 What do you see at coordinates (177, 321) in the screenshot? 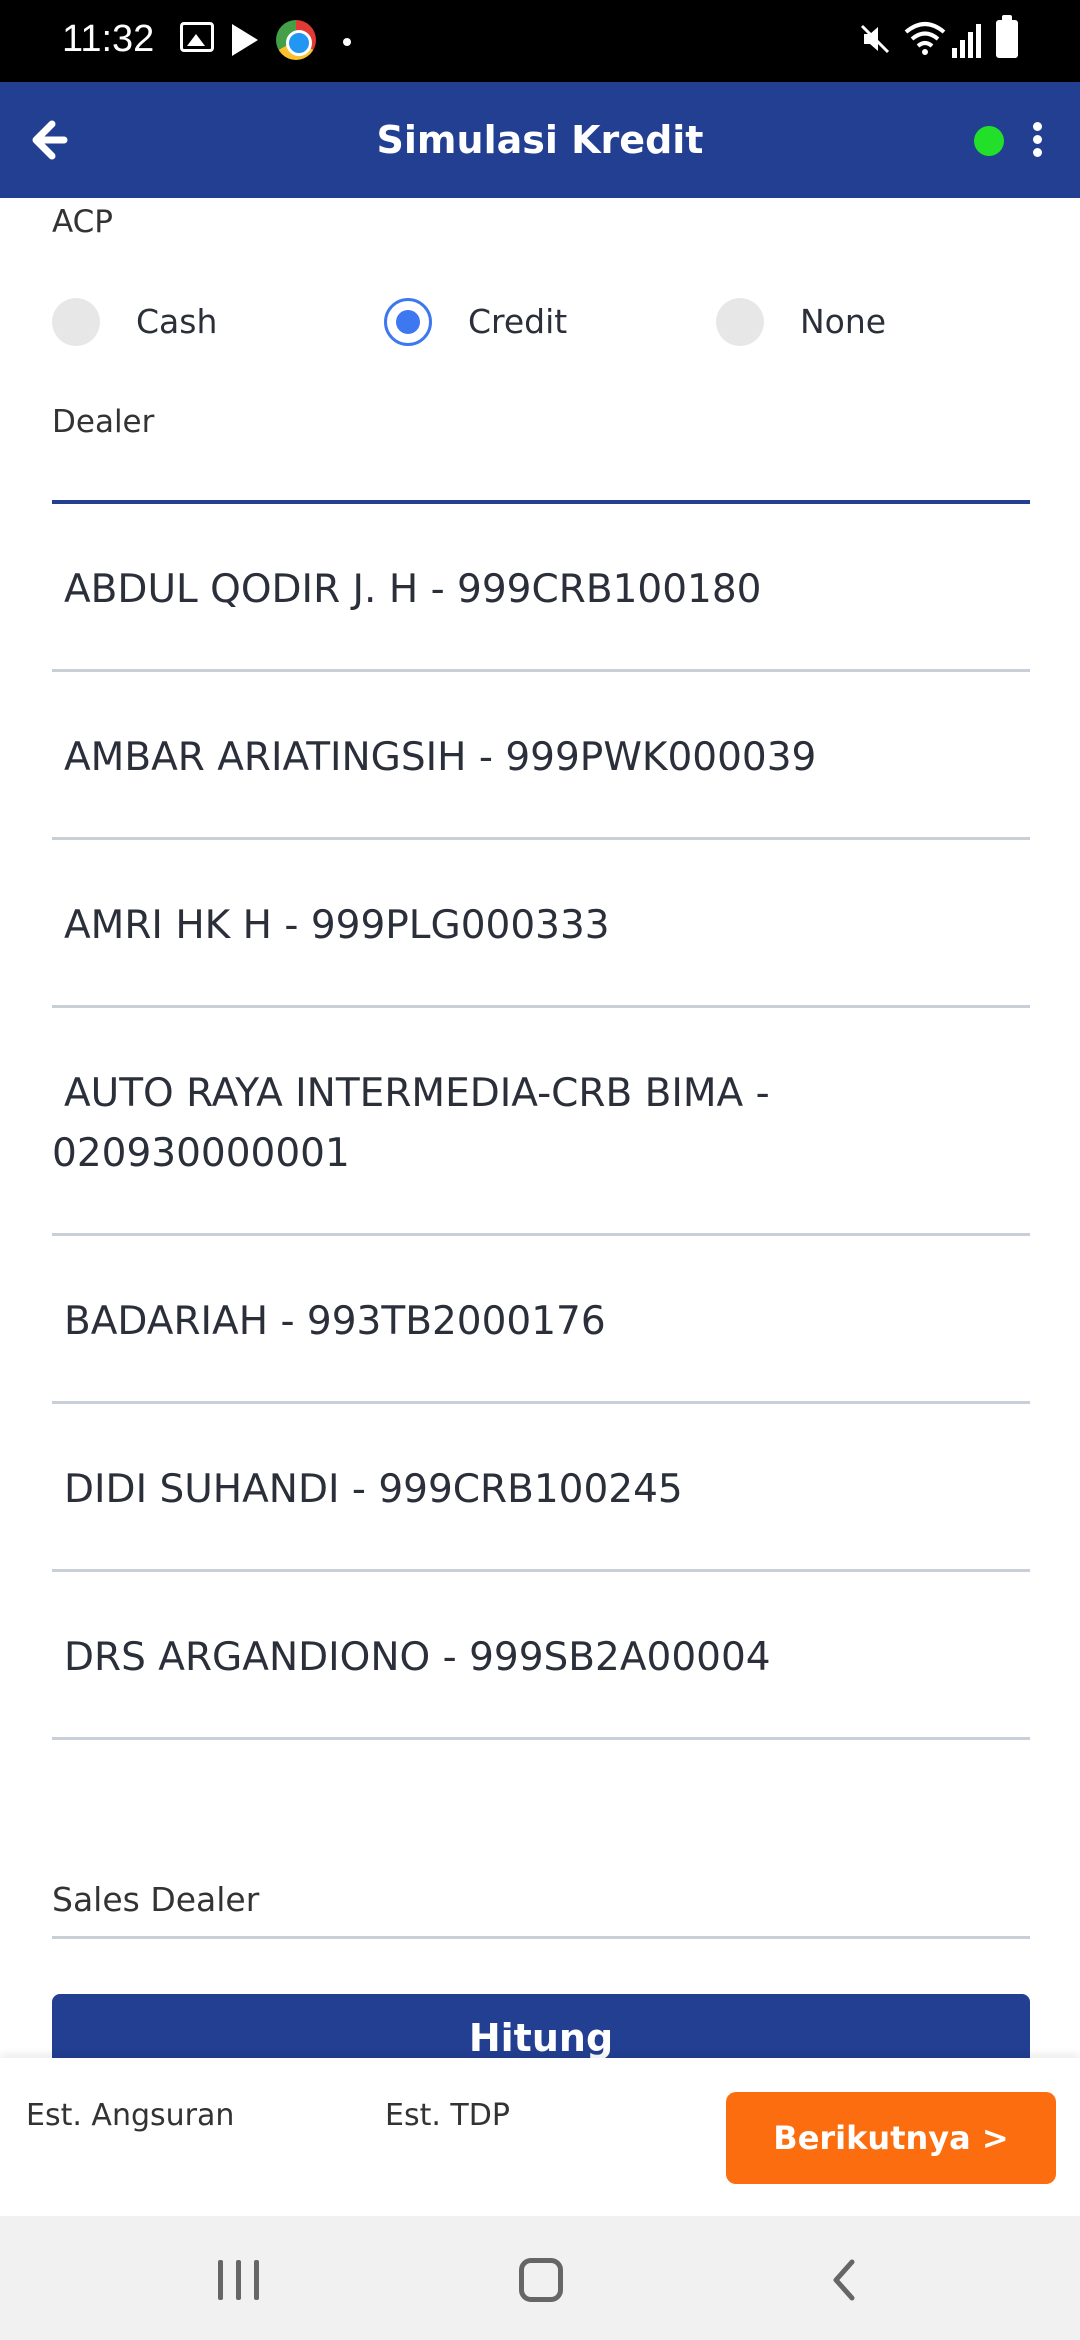
I see `radio-label: Cash` at bounding box center [177, 321].